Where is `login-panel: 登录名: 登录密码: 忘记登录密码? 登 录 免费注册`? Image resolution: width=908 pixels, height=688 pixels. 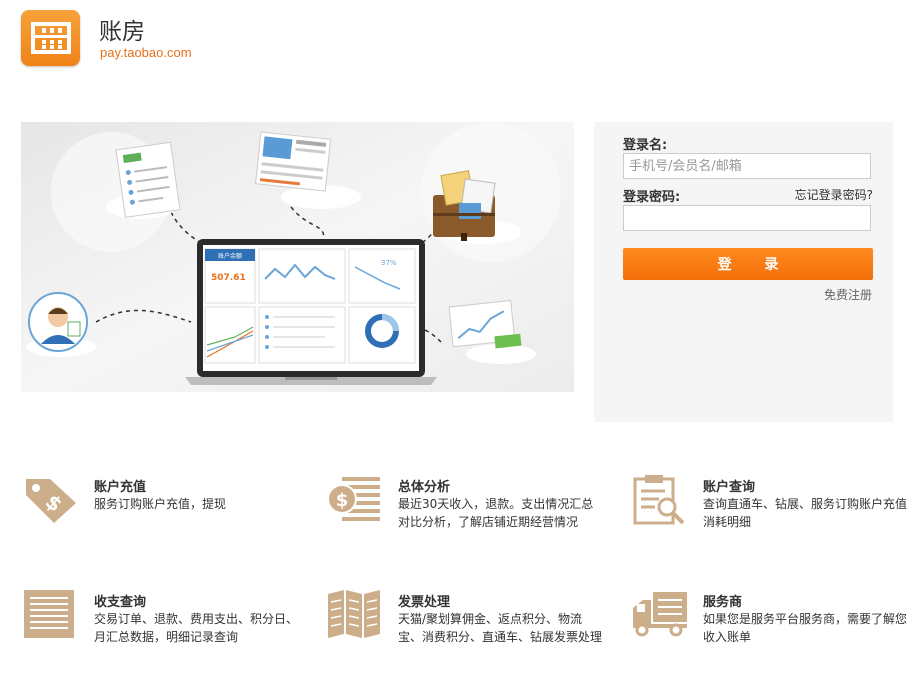
login-panel: 登录名: 登录密码: 忘记登录密码? 登 录 免费注册 is located at coordinates (743, 272).